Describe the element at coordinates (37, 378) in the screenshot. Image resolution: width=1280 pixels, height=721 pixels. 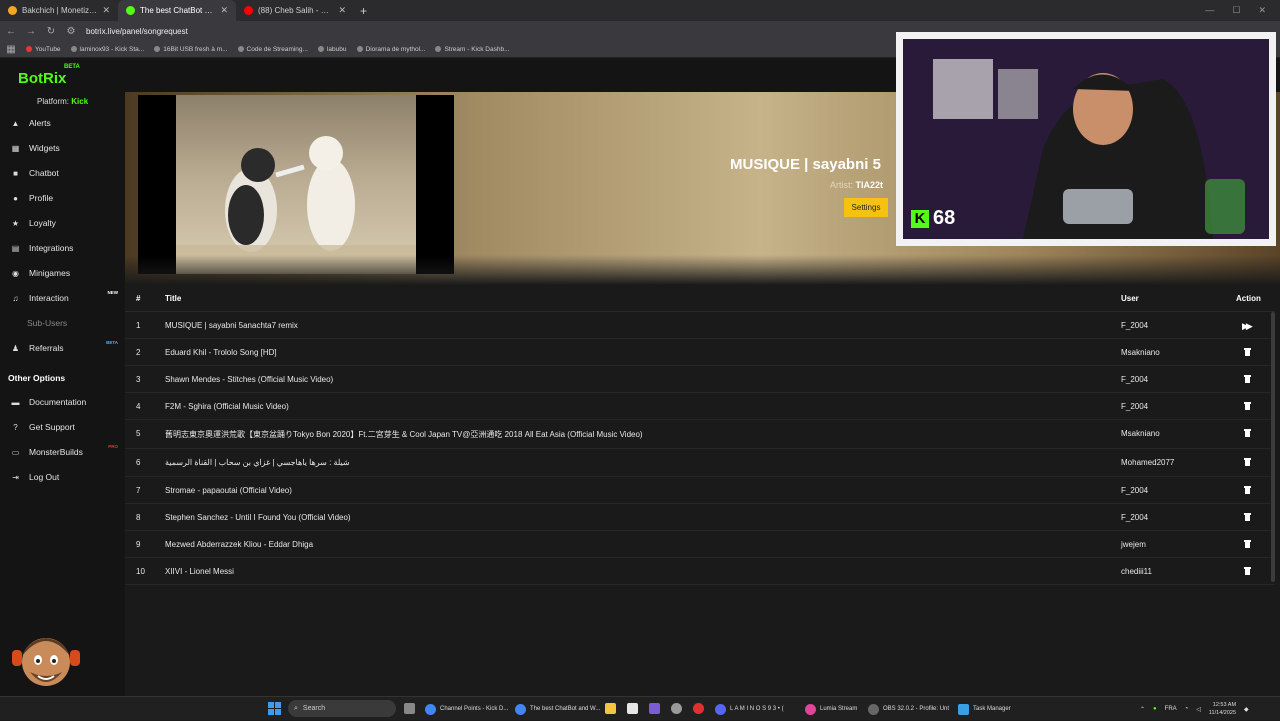
I see `other-options-heading: Other Options` at that location.